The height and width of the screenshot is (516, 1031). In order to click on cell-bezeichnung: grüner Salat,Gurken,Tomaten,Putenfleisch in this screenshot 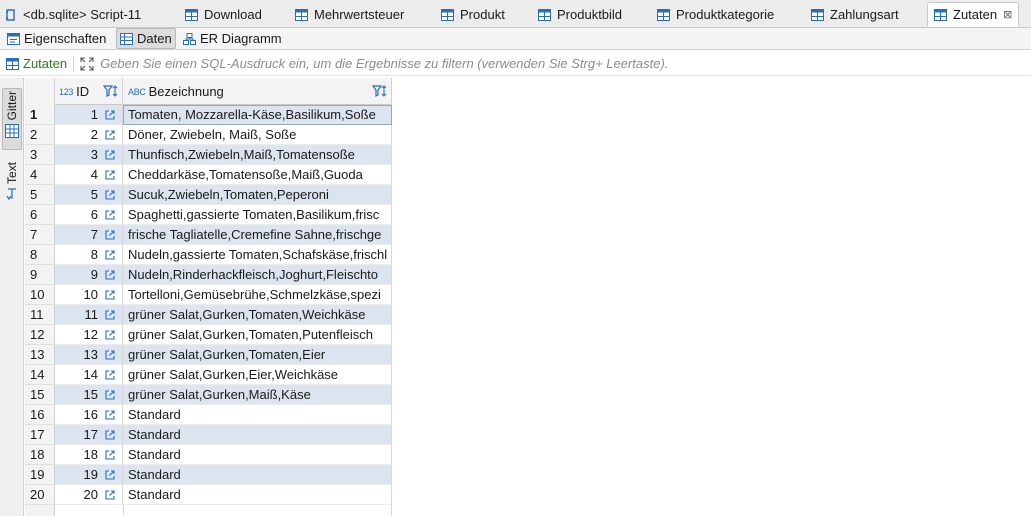, I will do `click(257, 335)`.